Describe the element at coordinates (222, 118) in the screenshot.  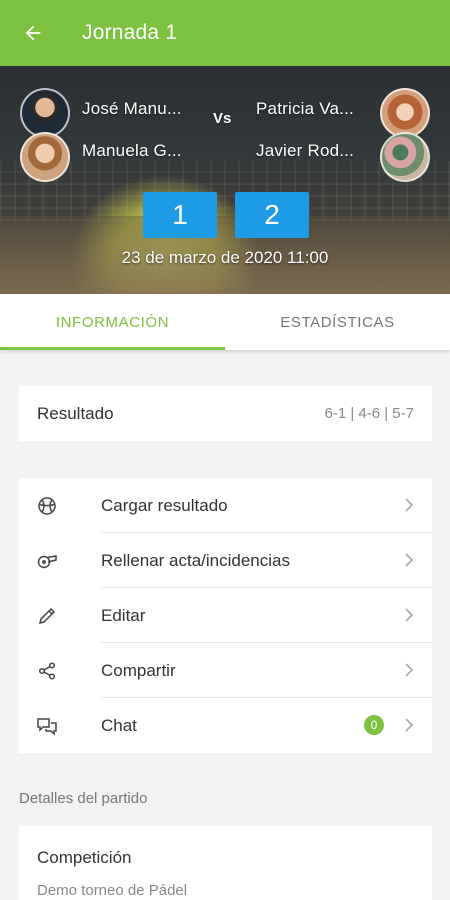
I see `vs-label: Vs` at that location.